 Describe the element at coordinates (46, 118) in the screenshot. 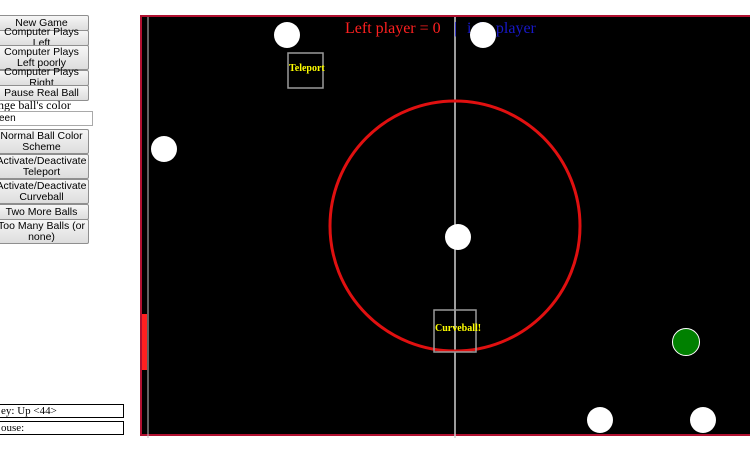

I see `ball-color-input: een` at that location.